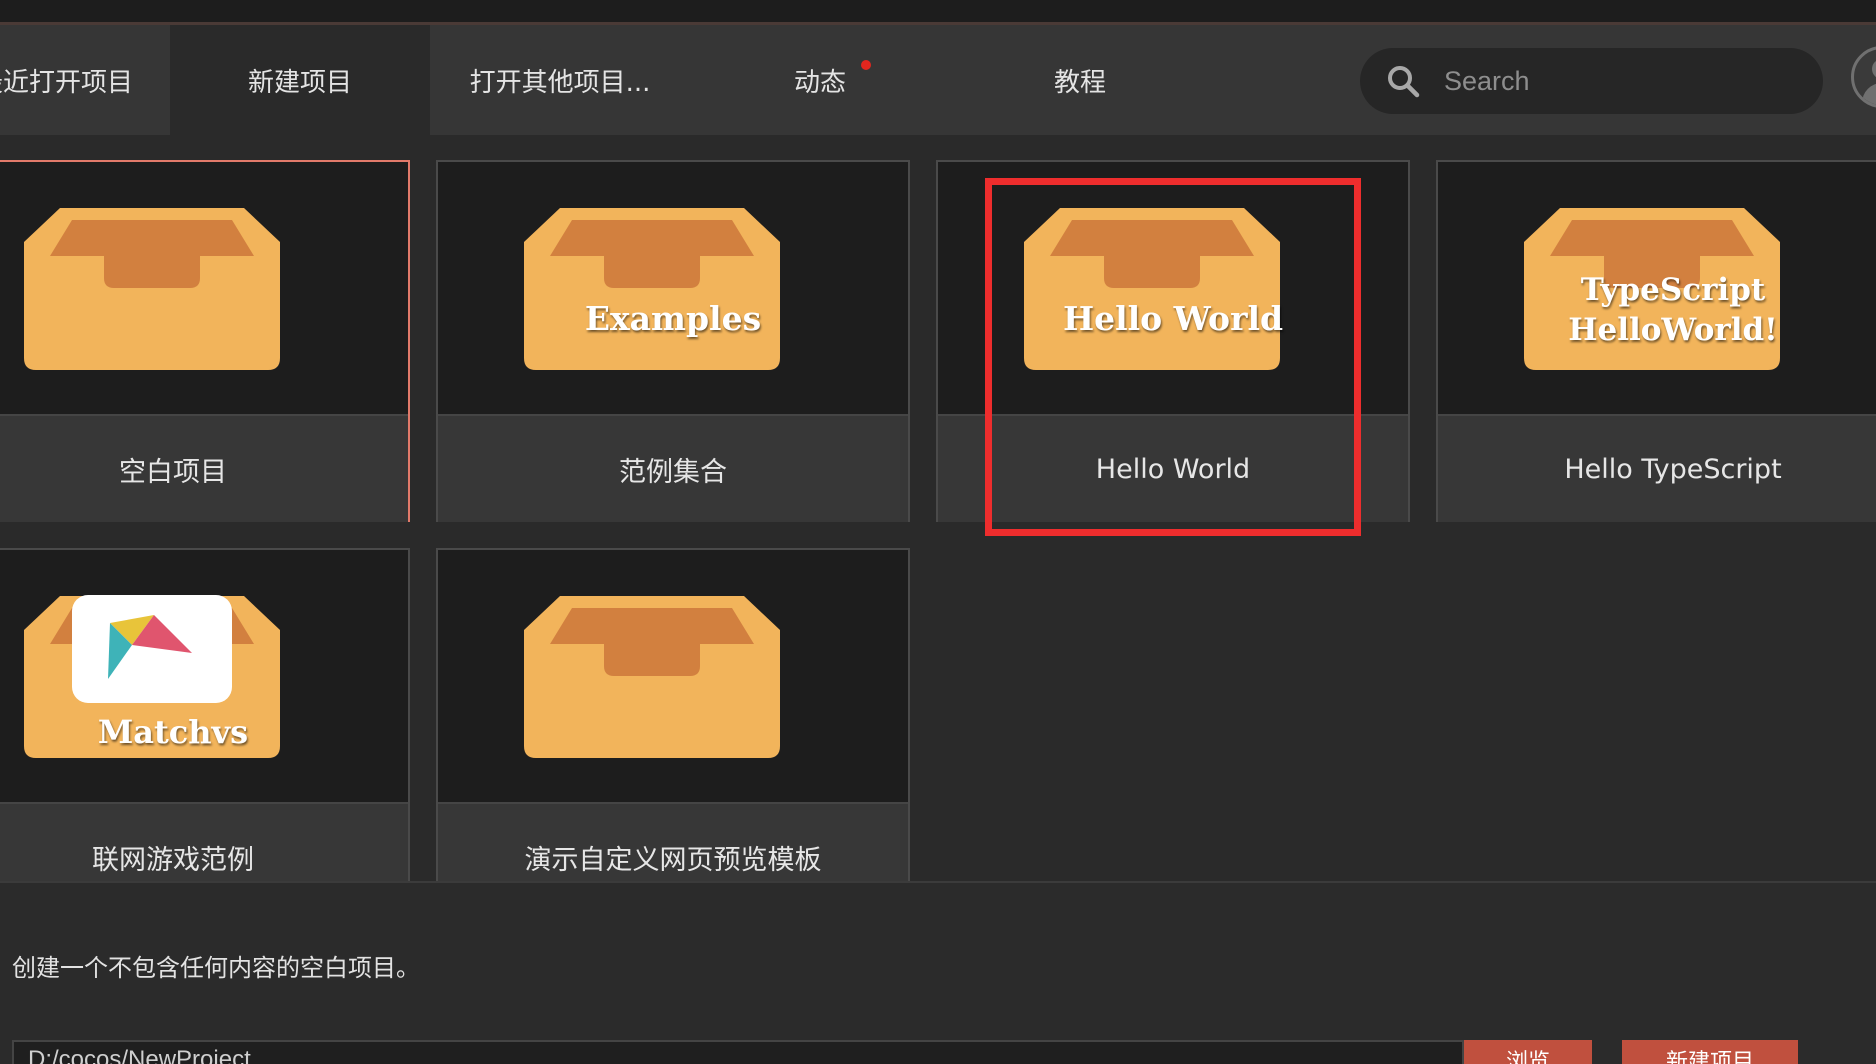 The height and width of the screenshot is (1064, 1876). I want to click on template-label: 演示自定义网页预览模板, so click(673, 860).